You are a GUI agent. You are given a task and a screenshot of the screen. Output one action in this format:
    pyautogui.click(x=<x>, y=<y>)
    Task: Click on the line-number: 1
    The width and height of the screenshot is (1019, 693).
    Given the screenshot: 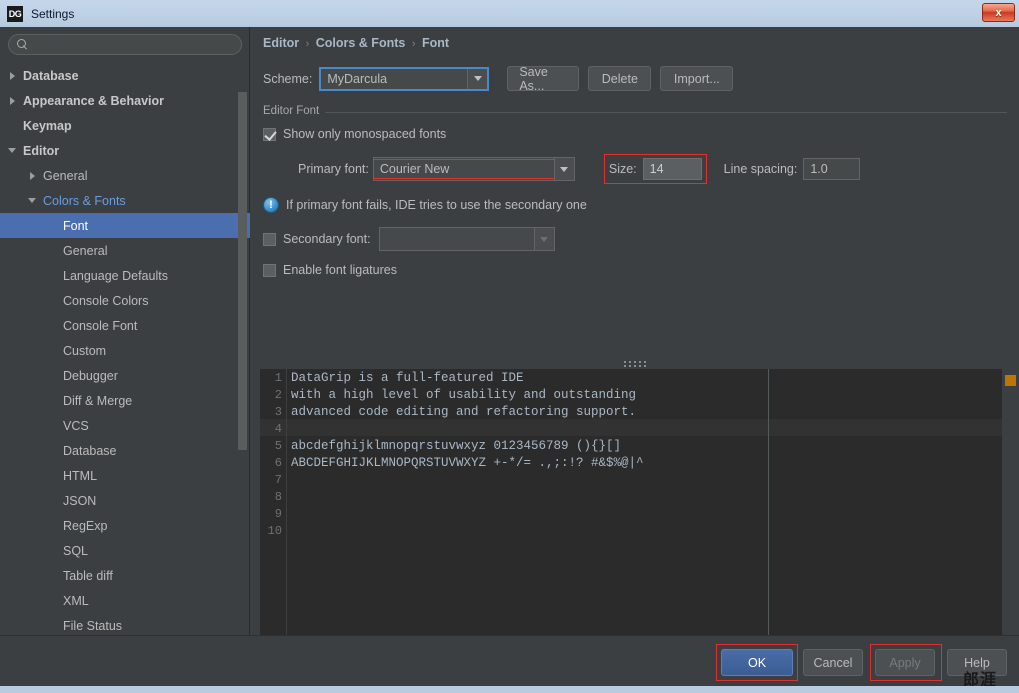 What is the action you would take?
    pyautogui.click(x=278, y=377)
    